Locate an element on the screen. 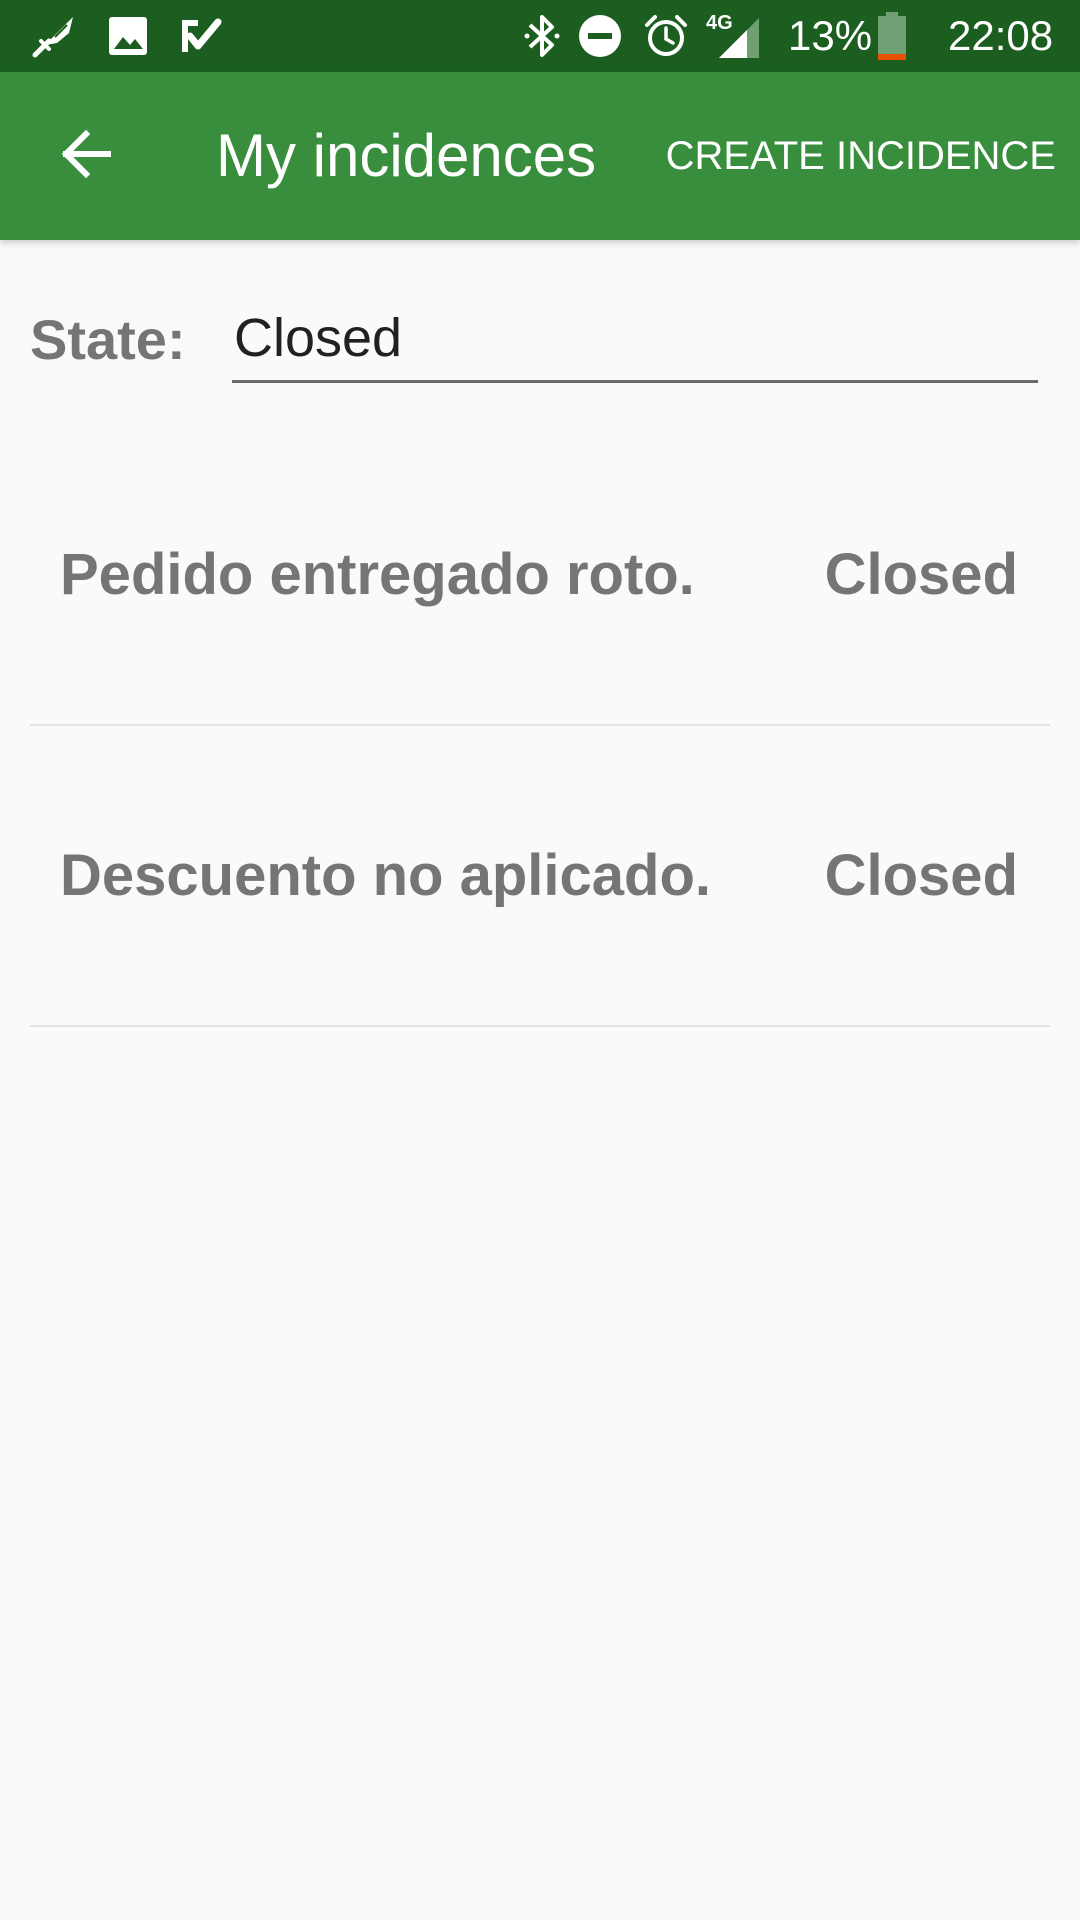  check-app-icon is located at coordinates (200, 36).